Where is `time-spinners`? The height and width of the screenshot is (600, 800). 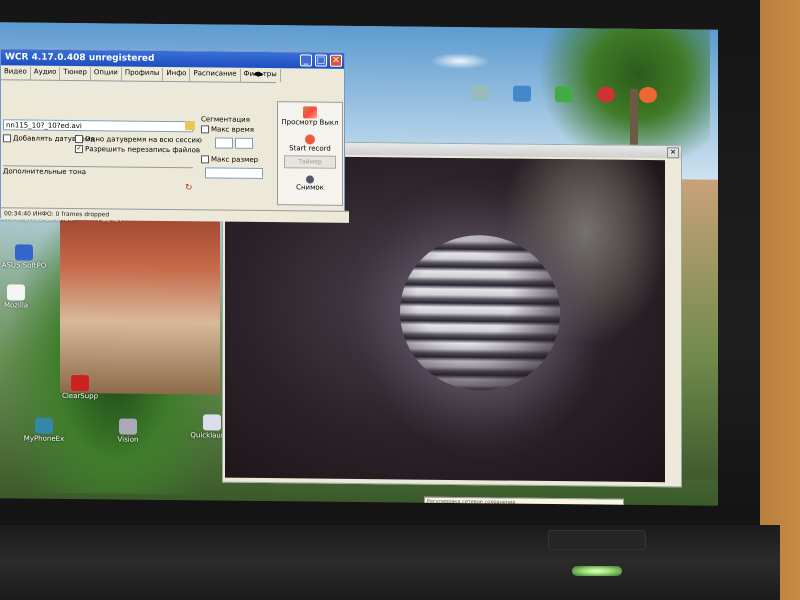
time-spinners is located at coordinates (234, 143).